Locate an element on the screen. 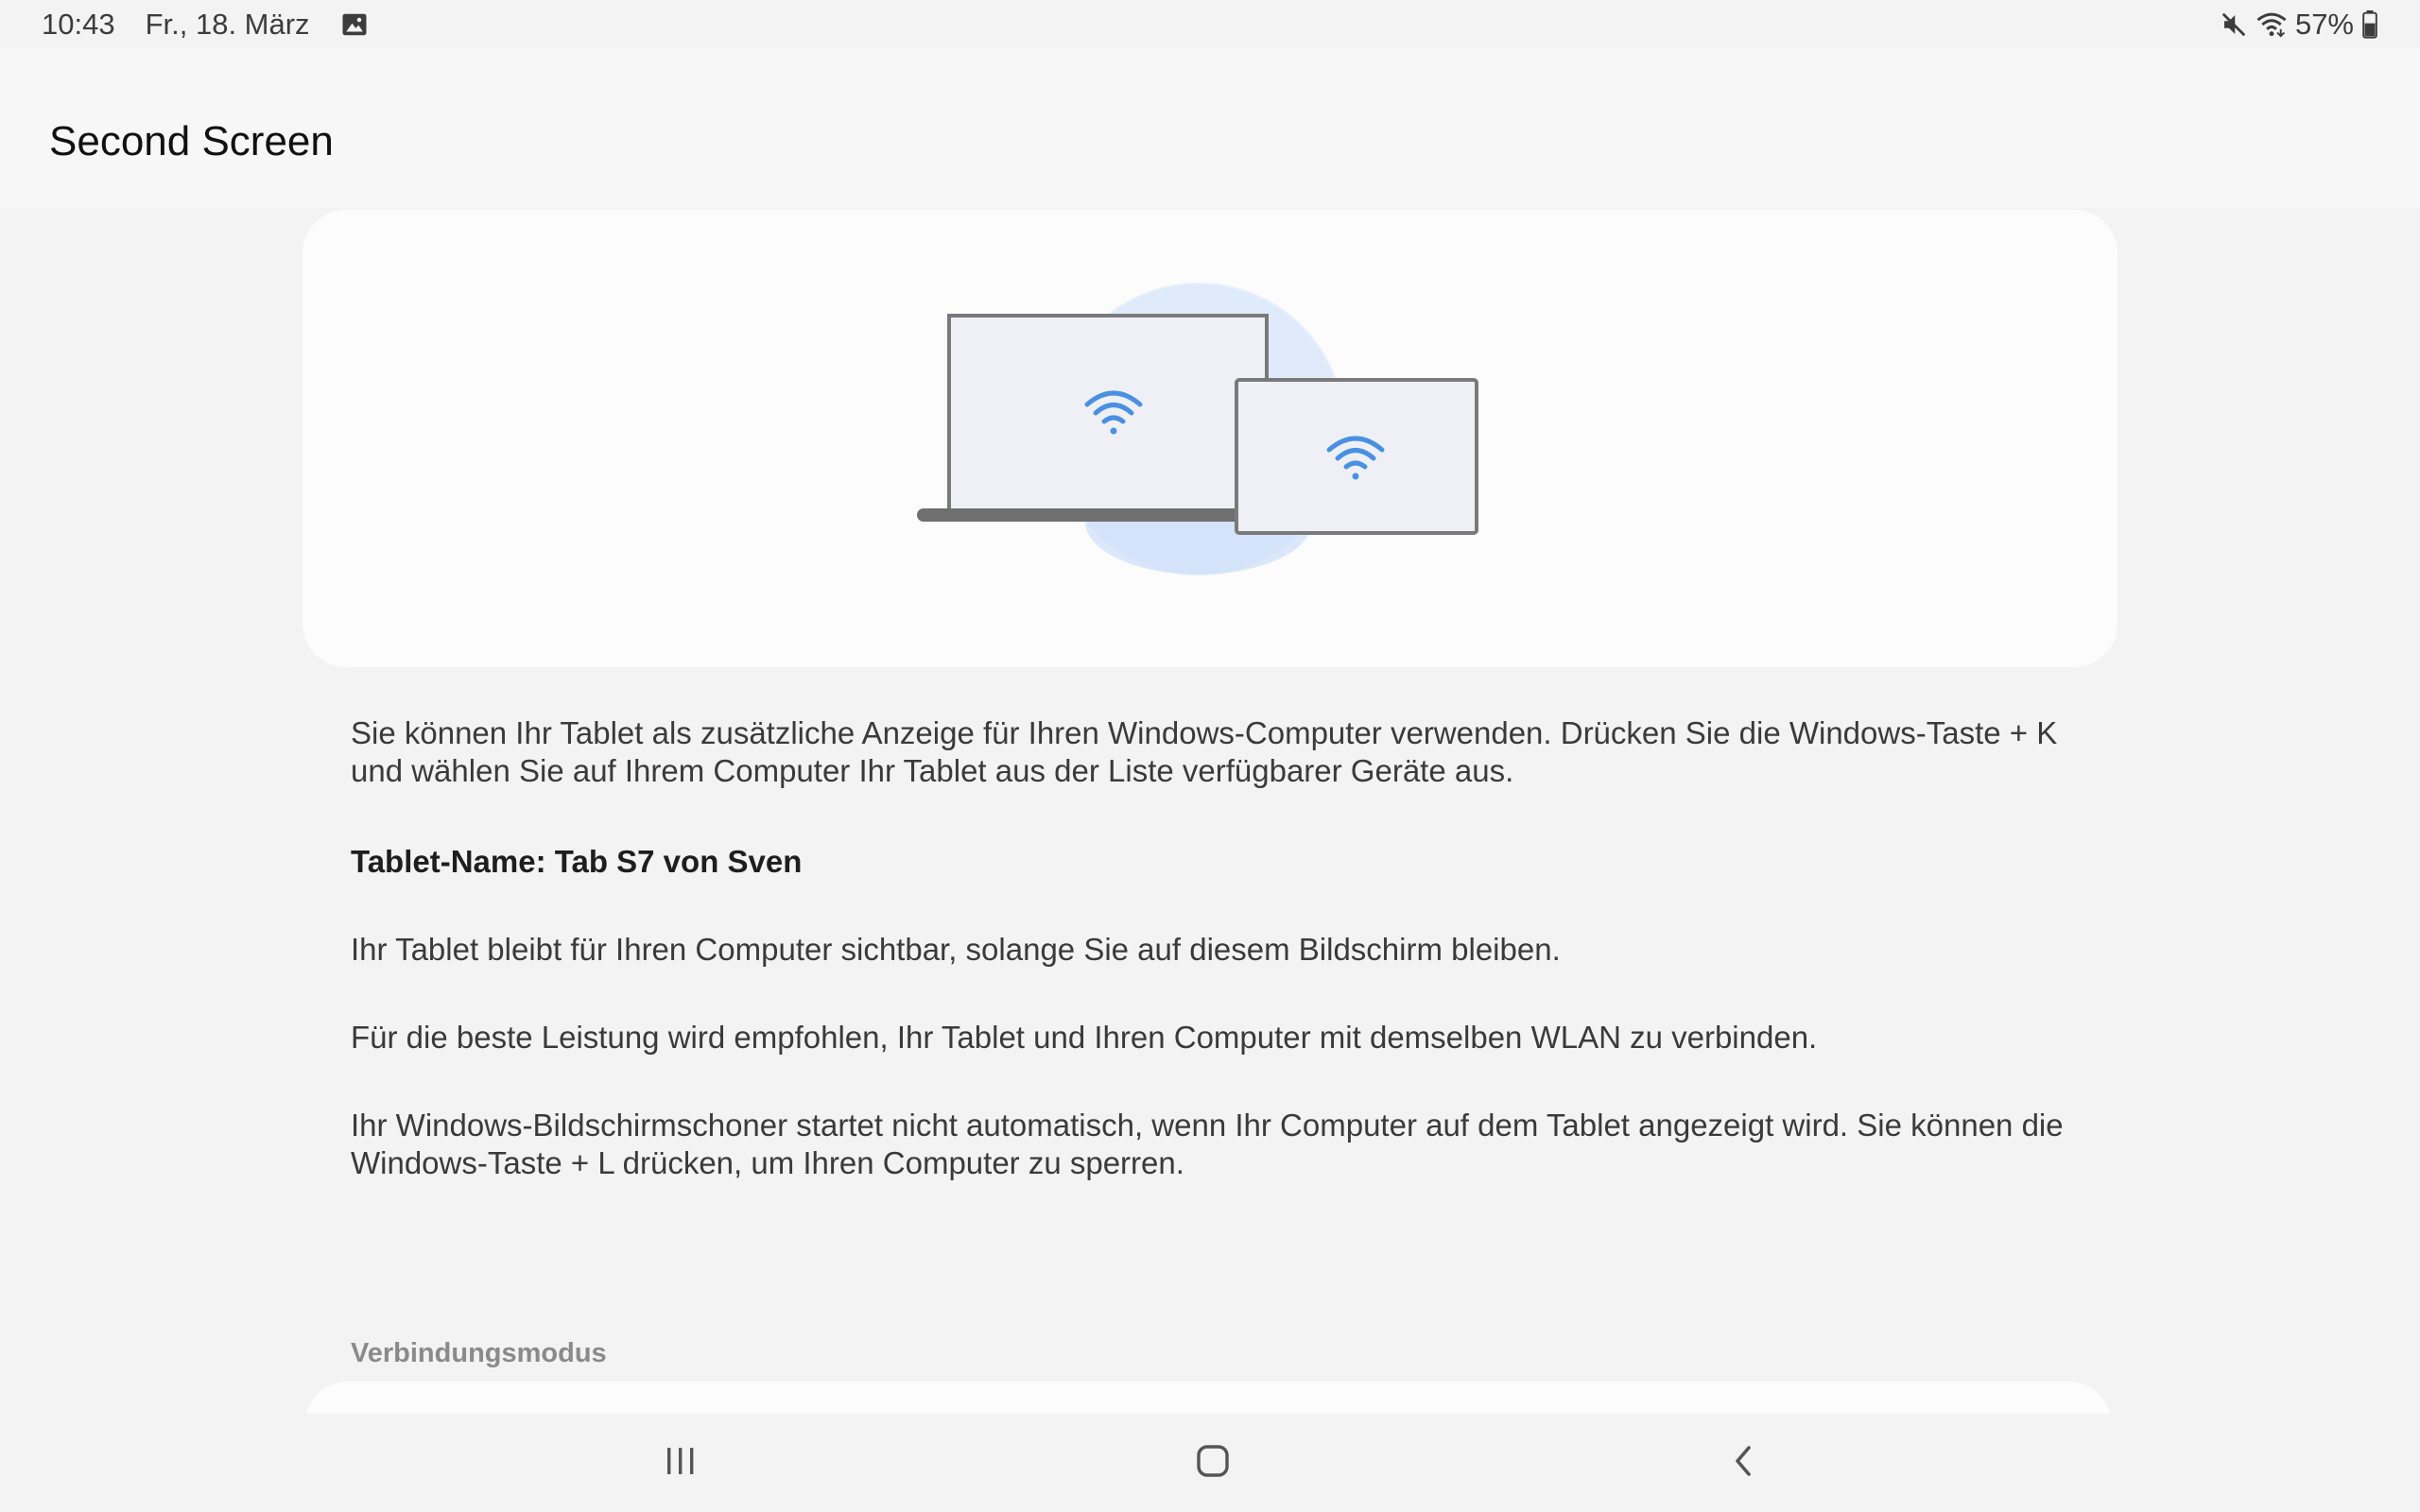 The width and height of the screenshot is (2420, 1512). home-icon is located at coordinates (1213, 1461).